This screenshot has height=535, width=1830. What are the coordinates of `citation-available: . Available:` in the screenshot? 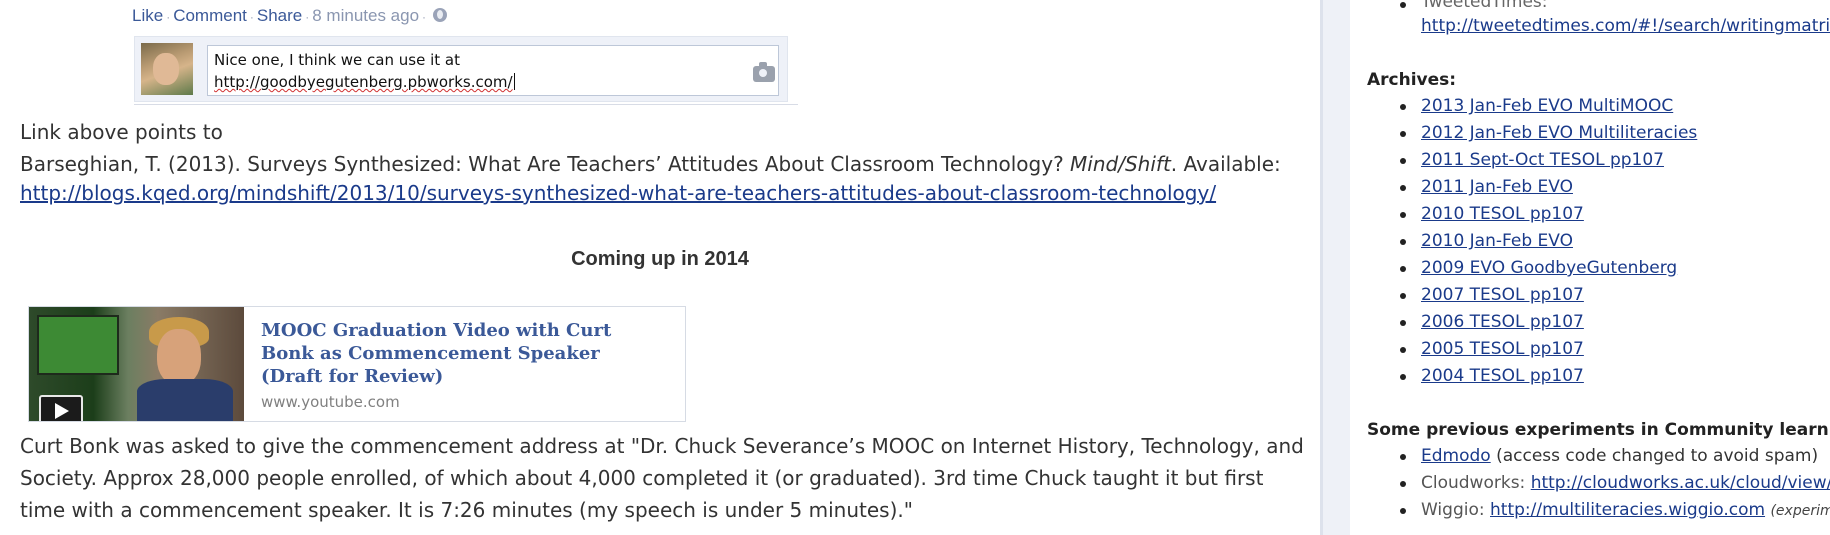 It's located at (1225, 164).